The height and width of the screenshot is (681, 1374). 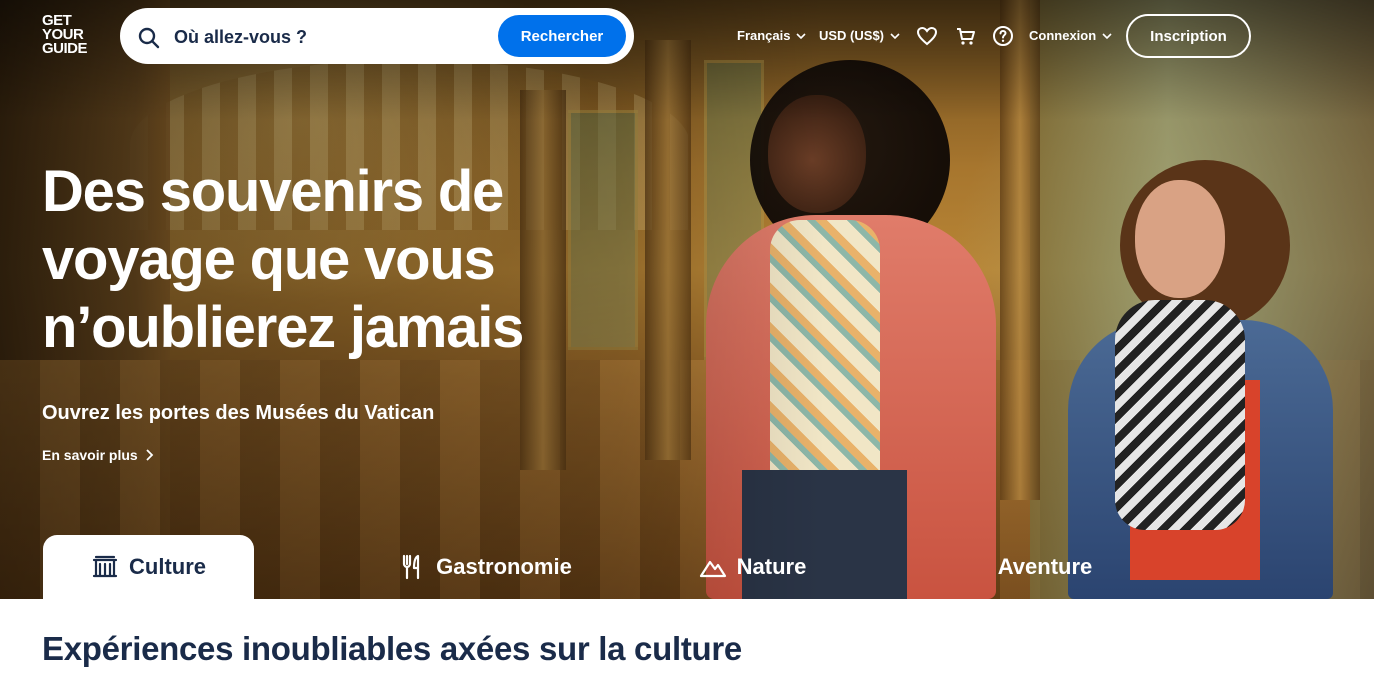 I want to click on tab-nature: Nature, so click(x=752, y=567).